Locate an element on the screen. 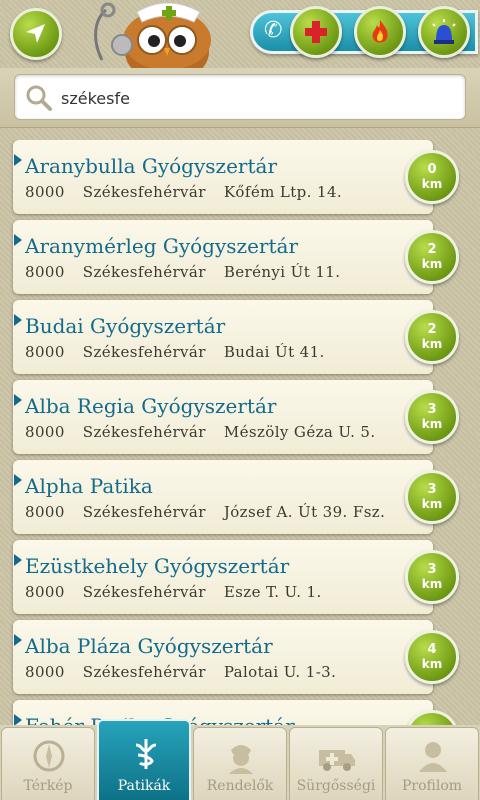 The width and height of the screenshot is (480, 800). owl-doctor-logo is located at coordinates (152, 35).